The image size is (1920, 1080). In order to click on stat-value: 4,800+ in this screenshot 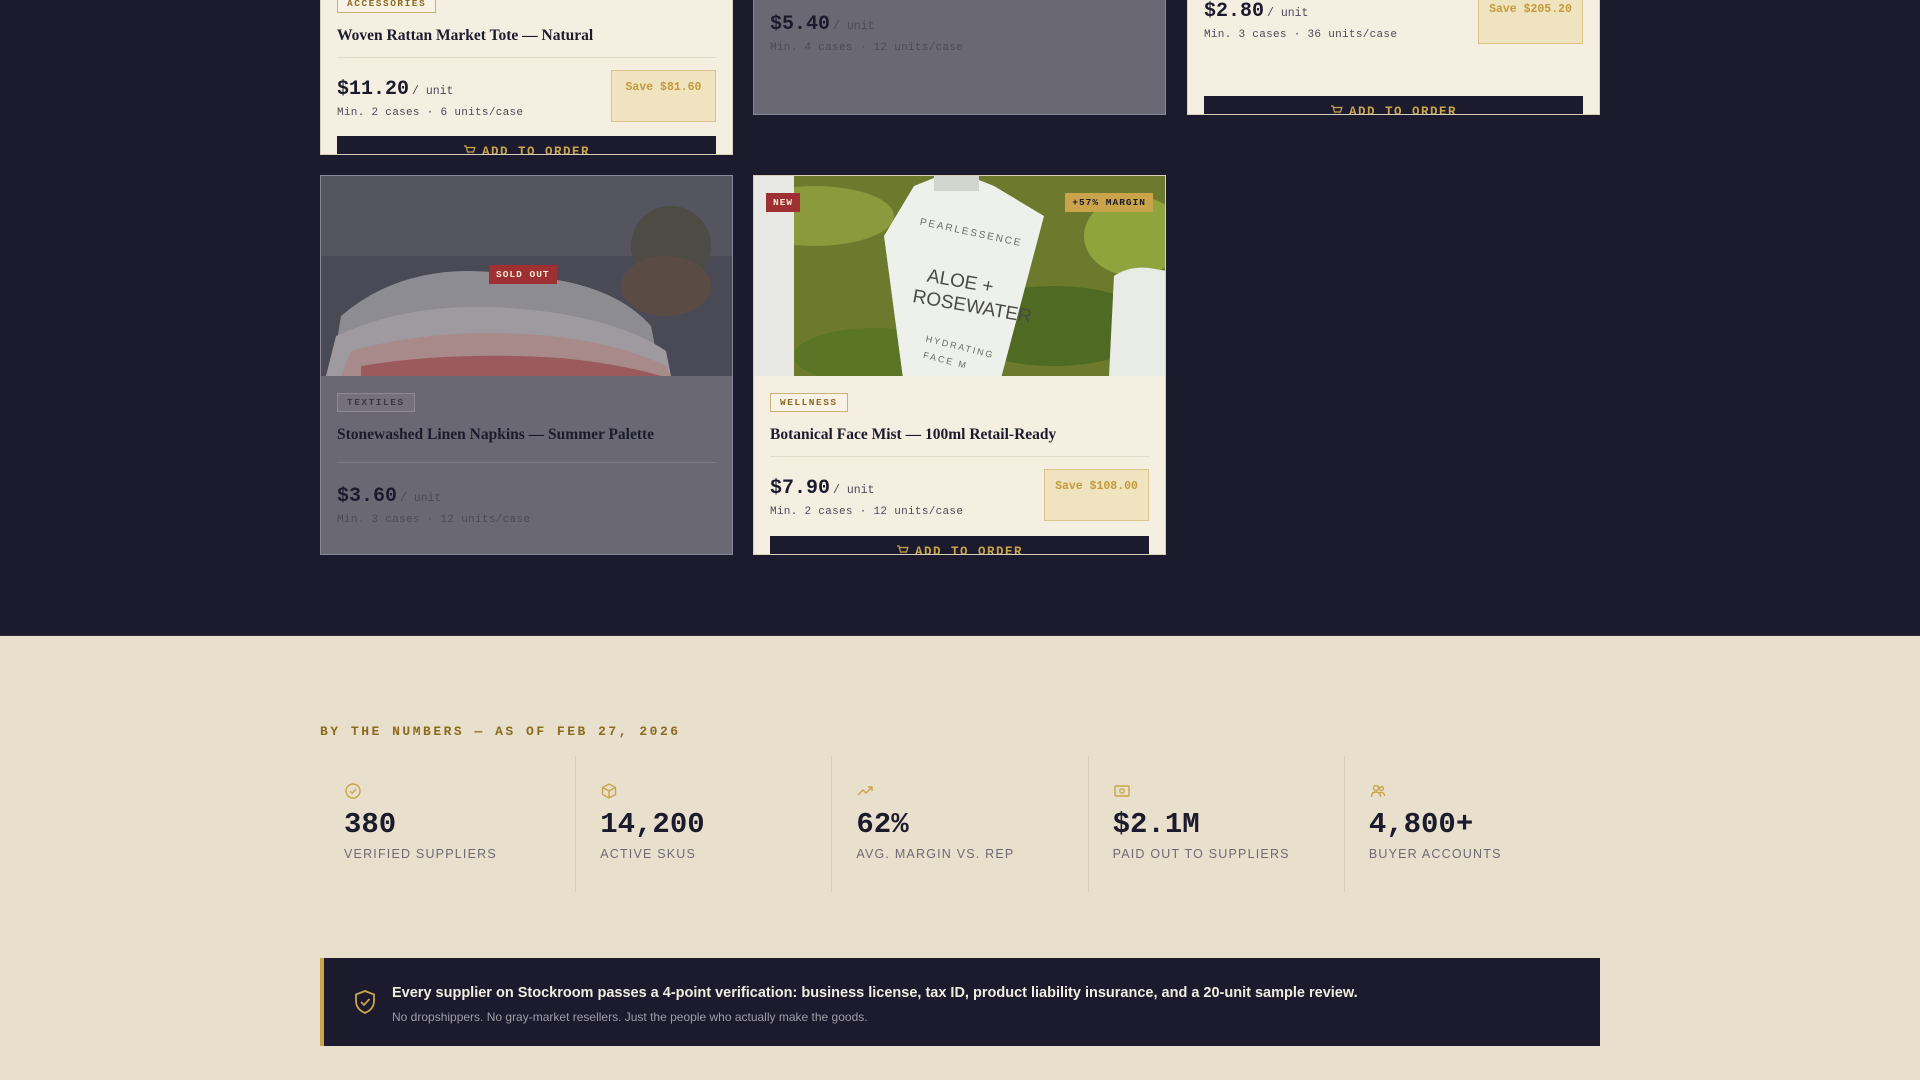, I will do `click(1421, 824)`.